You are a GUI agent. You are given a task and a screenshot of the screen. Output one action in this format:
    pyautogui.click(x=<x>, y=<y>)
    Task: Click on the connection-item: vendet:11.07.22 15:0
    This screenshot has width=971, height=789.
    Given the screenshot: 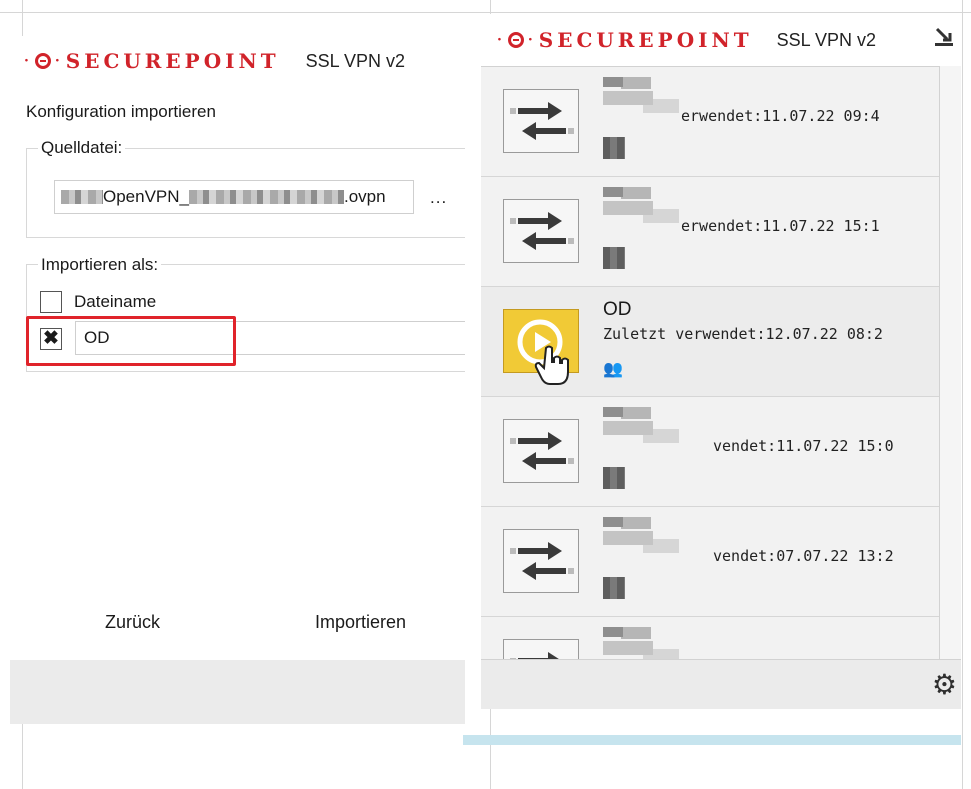 What is the action you would take?
    pyautogui.click(x=710, y=452)
    